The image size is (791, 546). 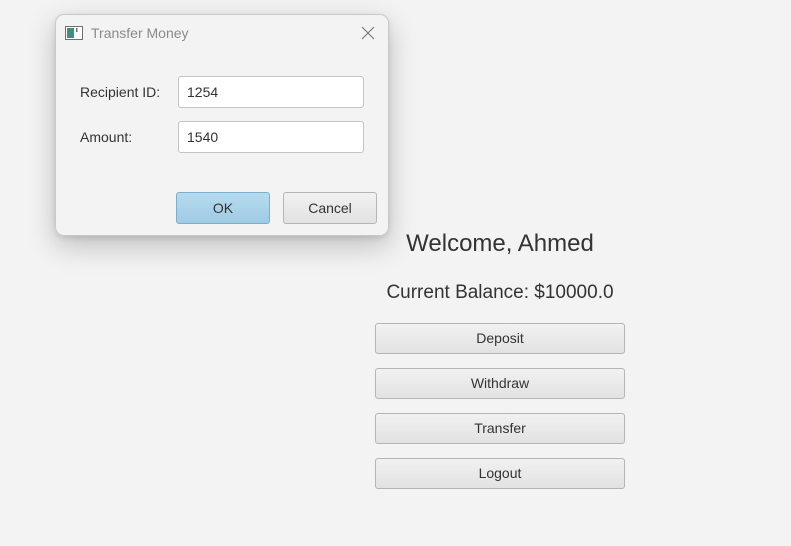 I want to click on dialog-titlebar: Transfer Money, so click(x=222, y=33).